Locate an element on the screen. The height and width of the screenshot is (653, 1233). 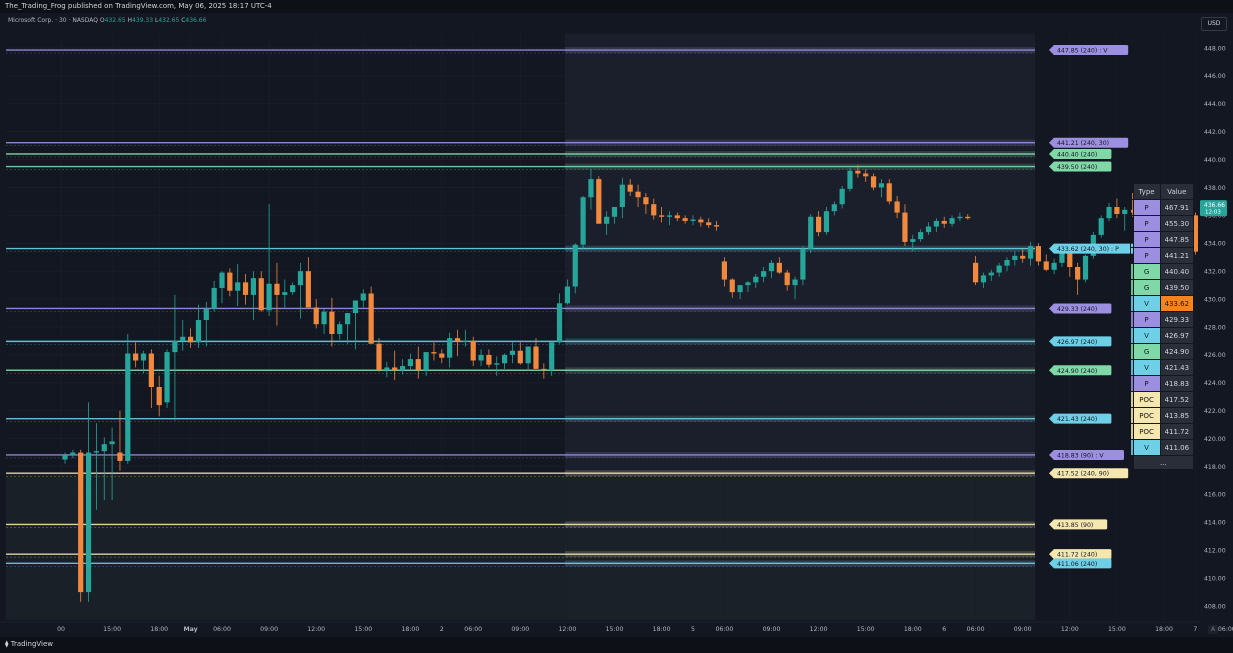
level-label: 433.62 (240, 30) : P is located at coordinates (1088, 249).